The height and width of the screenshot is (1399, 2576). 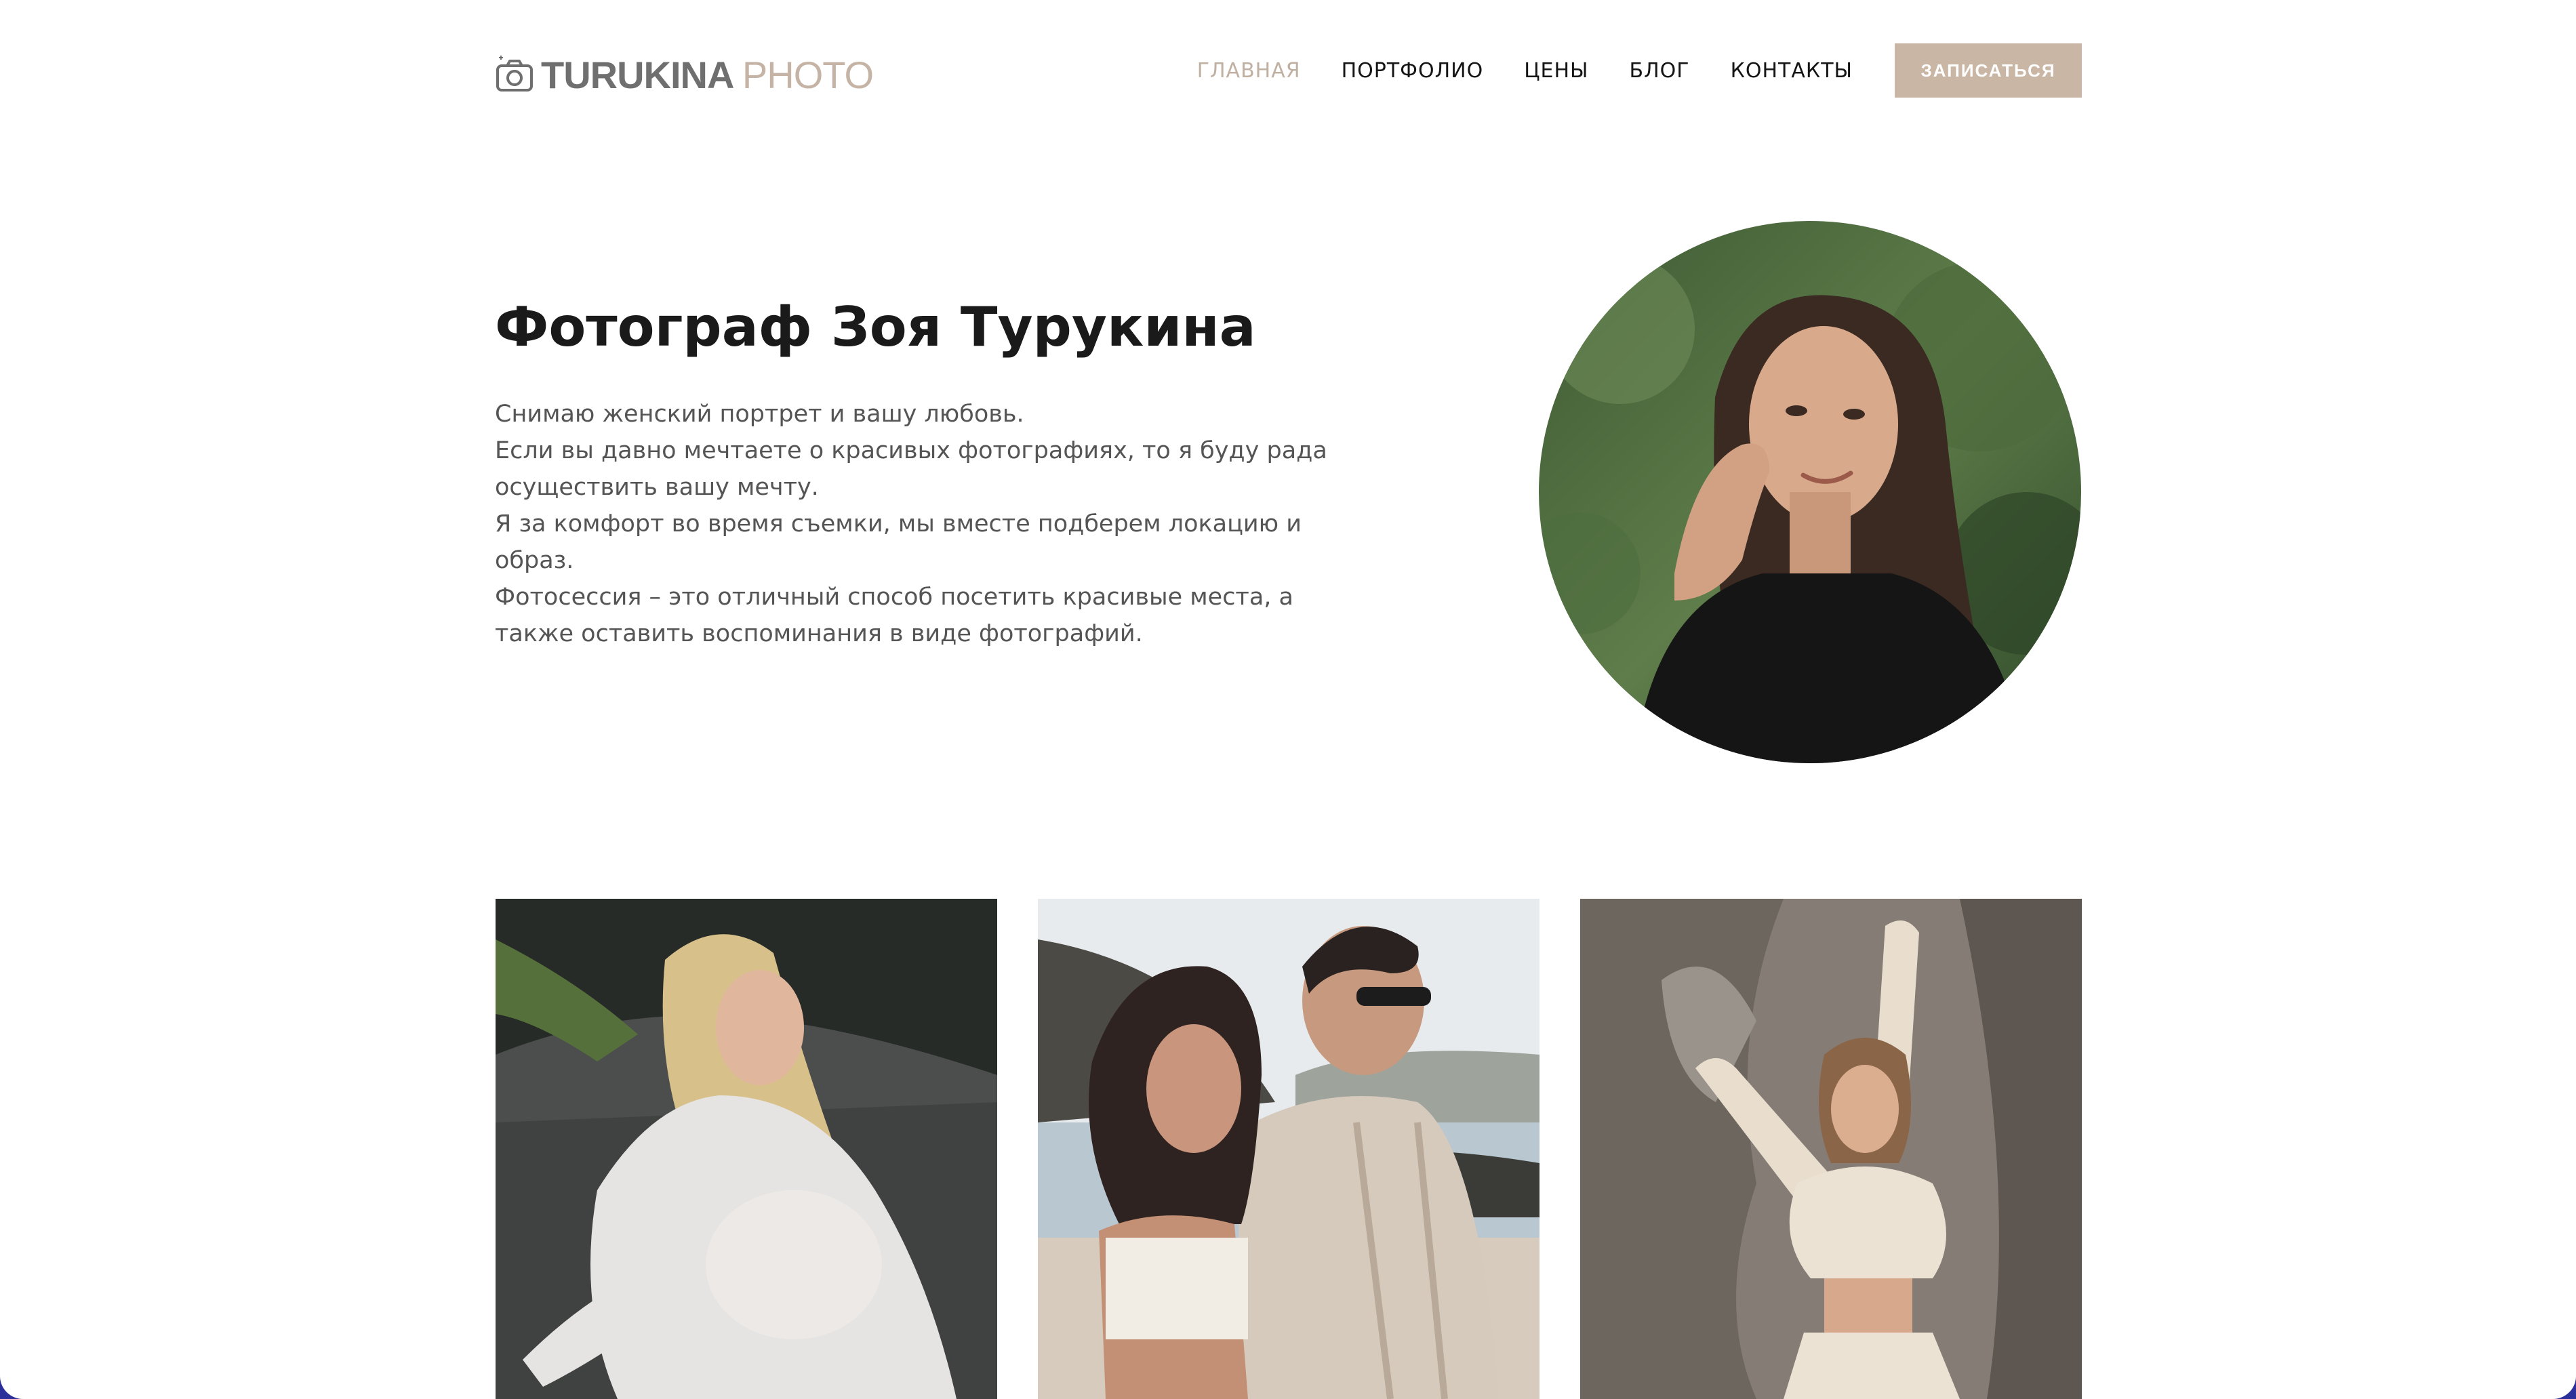 I want to click on photographer-portrait, so click(x=1810, y=492).